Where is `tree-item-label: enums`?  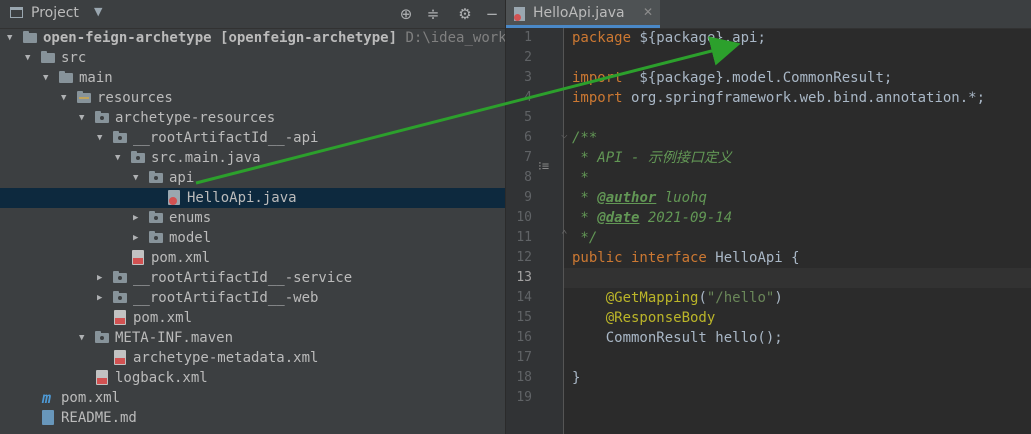
tree-item-label: enums is located at coordinates (190, 218).